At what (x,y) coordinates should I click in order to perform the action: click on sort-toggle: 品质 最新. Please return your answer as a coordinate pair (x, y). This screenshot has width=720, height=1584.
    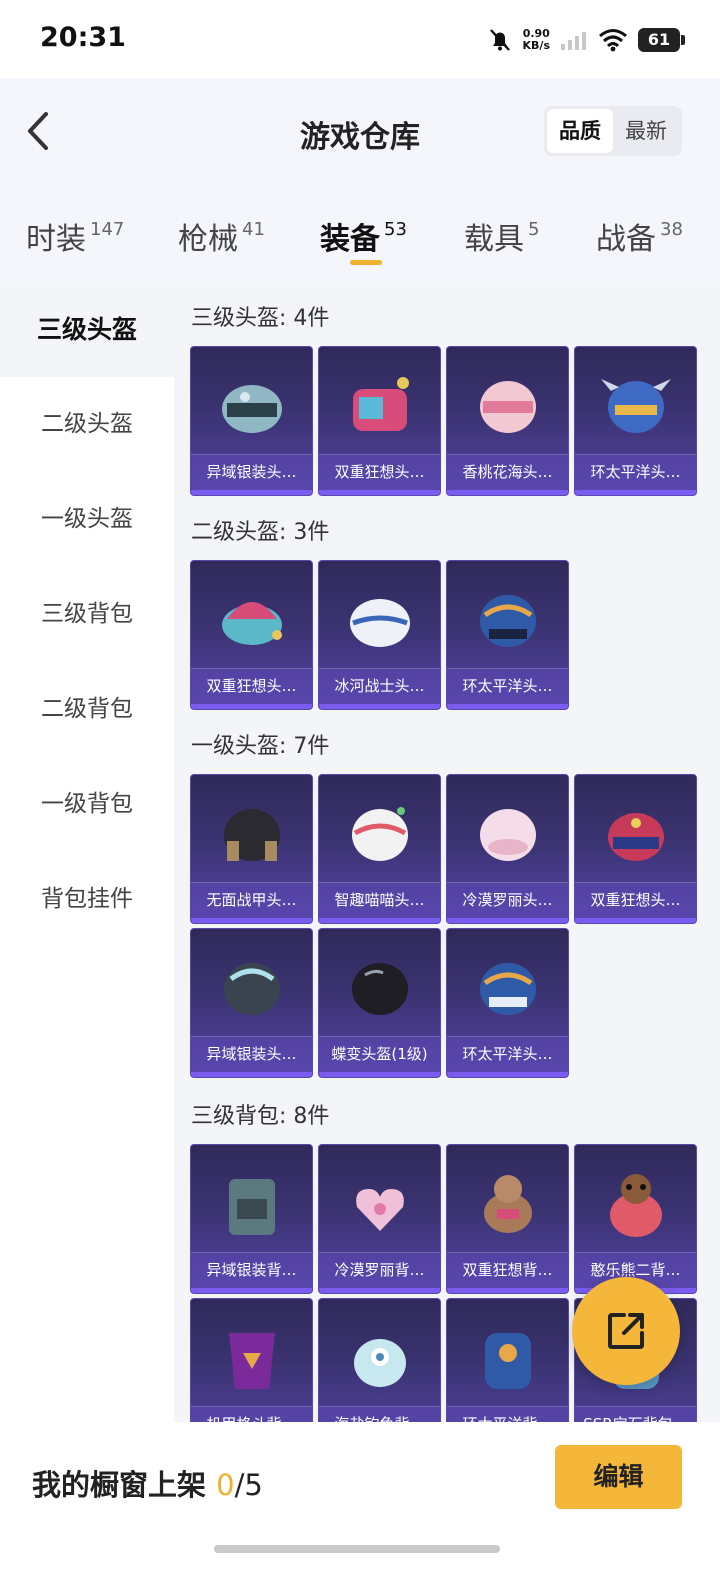
    Looking at the image, I should click on (613, 131).